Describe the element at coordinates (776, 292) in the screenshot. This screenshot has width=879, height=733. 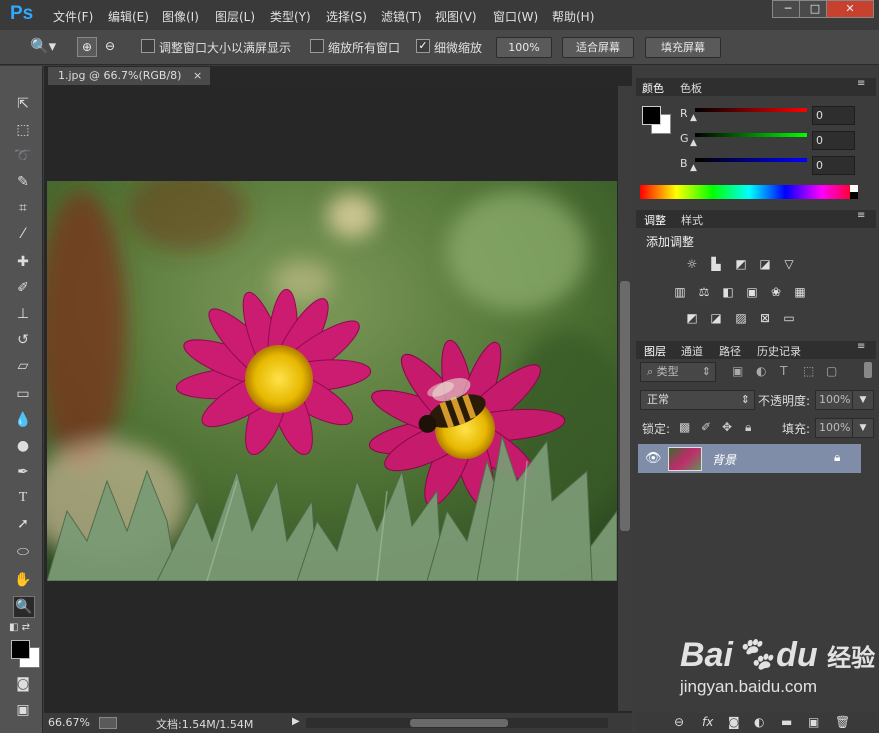
I see `channel-mixer-icon: ❀` at that location.